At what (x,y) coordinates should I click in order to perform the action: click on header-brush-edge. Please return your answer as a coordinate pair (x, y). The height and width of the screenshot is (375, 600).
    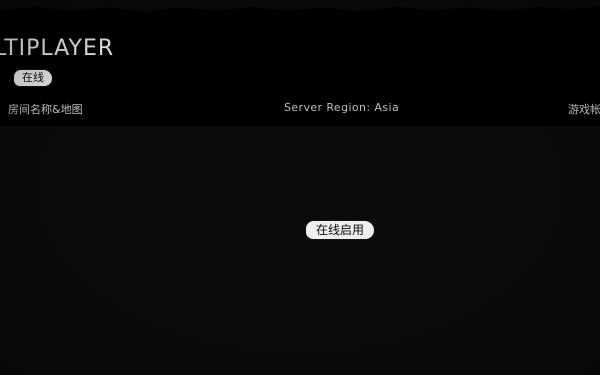
    Looking at the image, I should click on (300, 6).